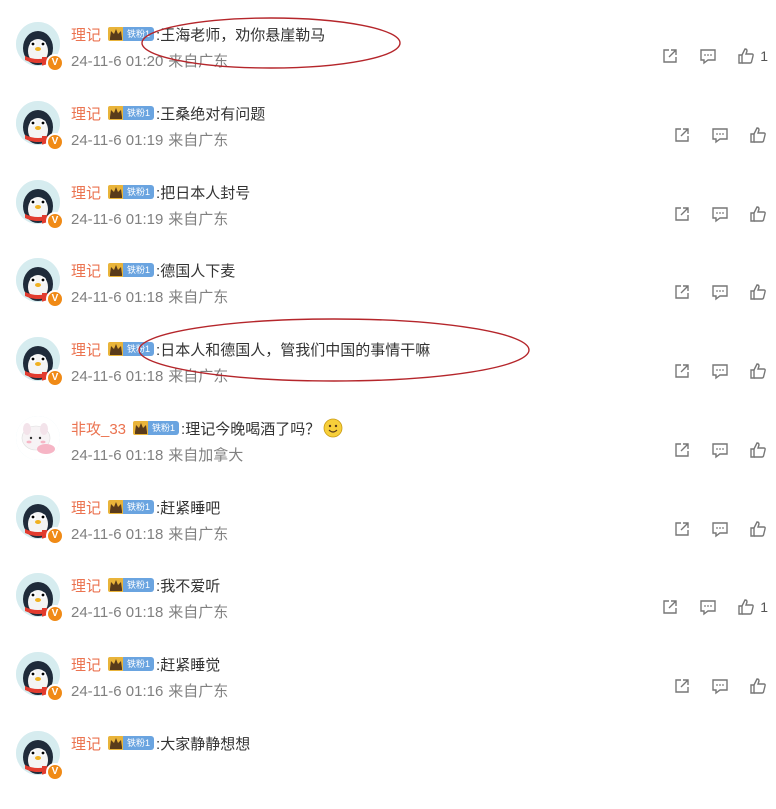 This screenshot has height=809, width=776. What do you see at coordinates (117, 140) in the screenshot?
I see `timestamp: 24-11-6 01:19` at bounding box center [117, 140].